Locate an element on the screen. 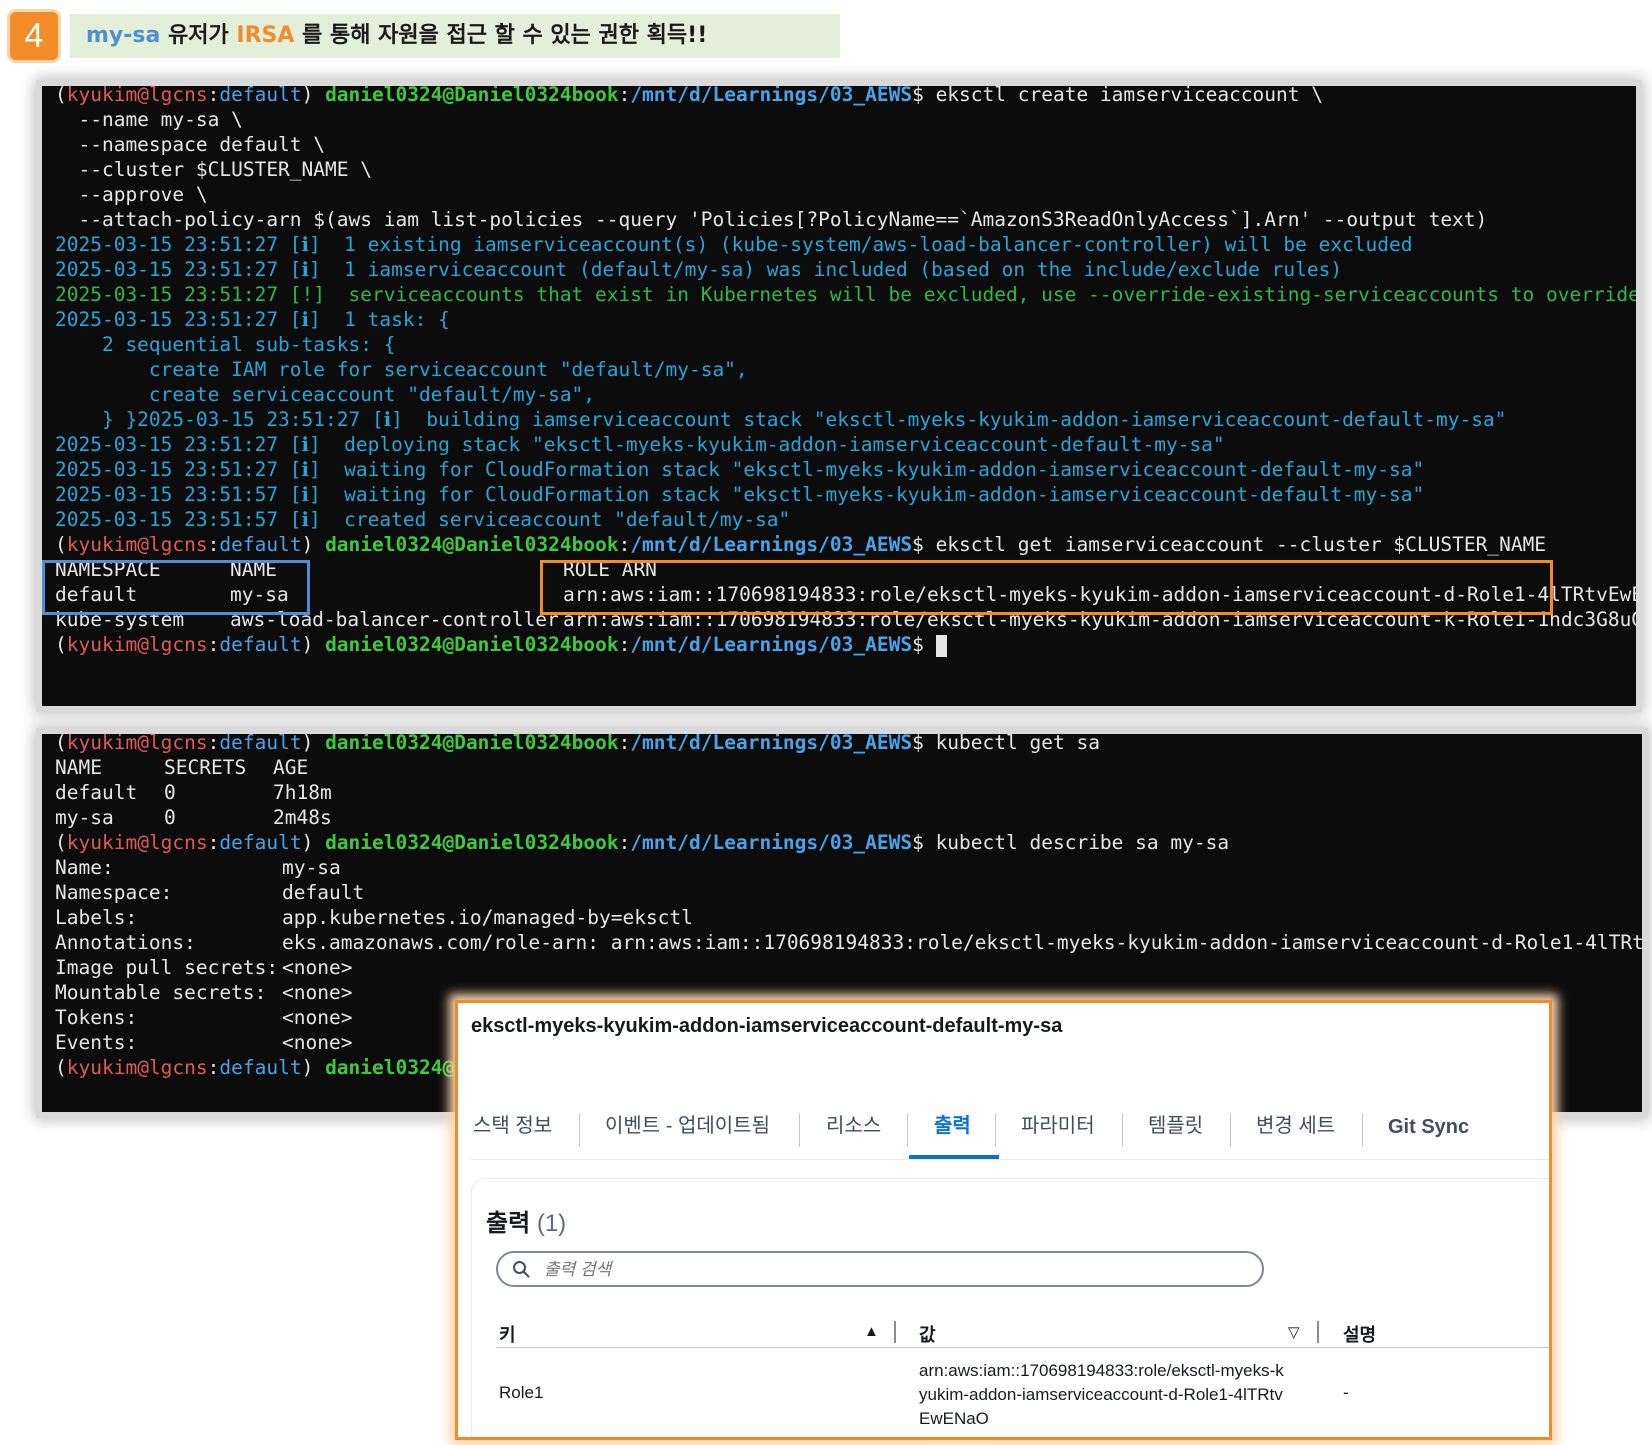 The height and width of the screenshot is (1445, 1652). title-user: my-sa is located at coordinates (123, 35).